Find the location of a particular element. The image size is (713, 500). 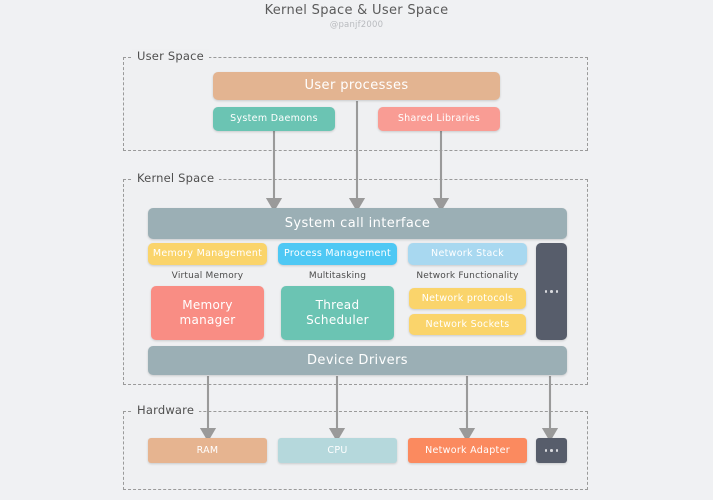

box-network-sockets-label: Network Sockets is located at coordinates (467, 324).